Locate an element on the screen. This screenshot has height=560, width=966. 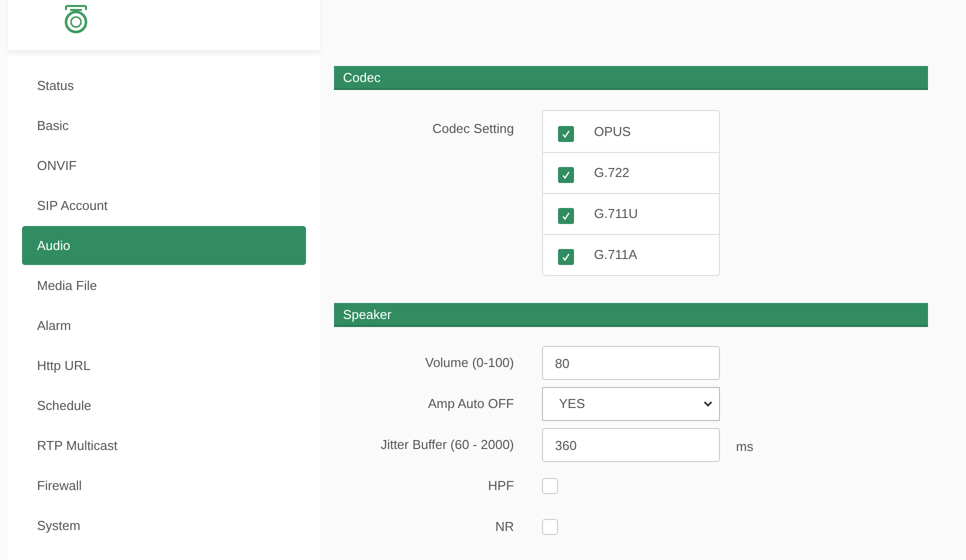
codec-label: G.711A is located at coordinates (616, 255).